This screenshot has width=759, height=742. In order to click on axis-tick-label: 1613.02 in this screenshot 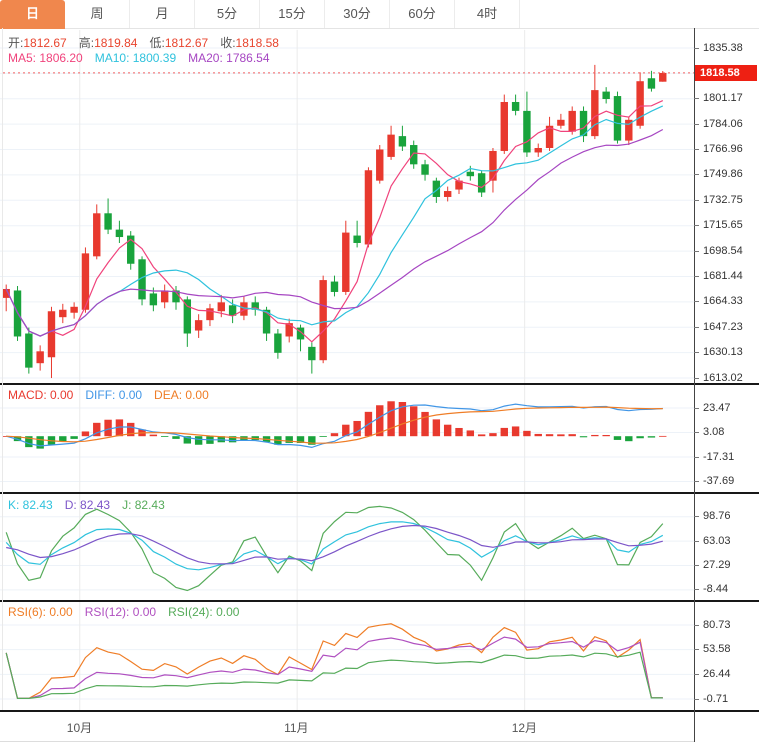, I will do `click(726, 378)`.